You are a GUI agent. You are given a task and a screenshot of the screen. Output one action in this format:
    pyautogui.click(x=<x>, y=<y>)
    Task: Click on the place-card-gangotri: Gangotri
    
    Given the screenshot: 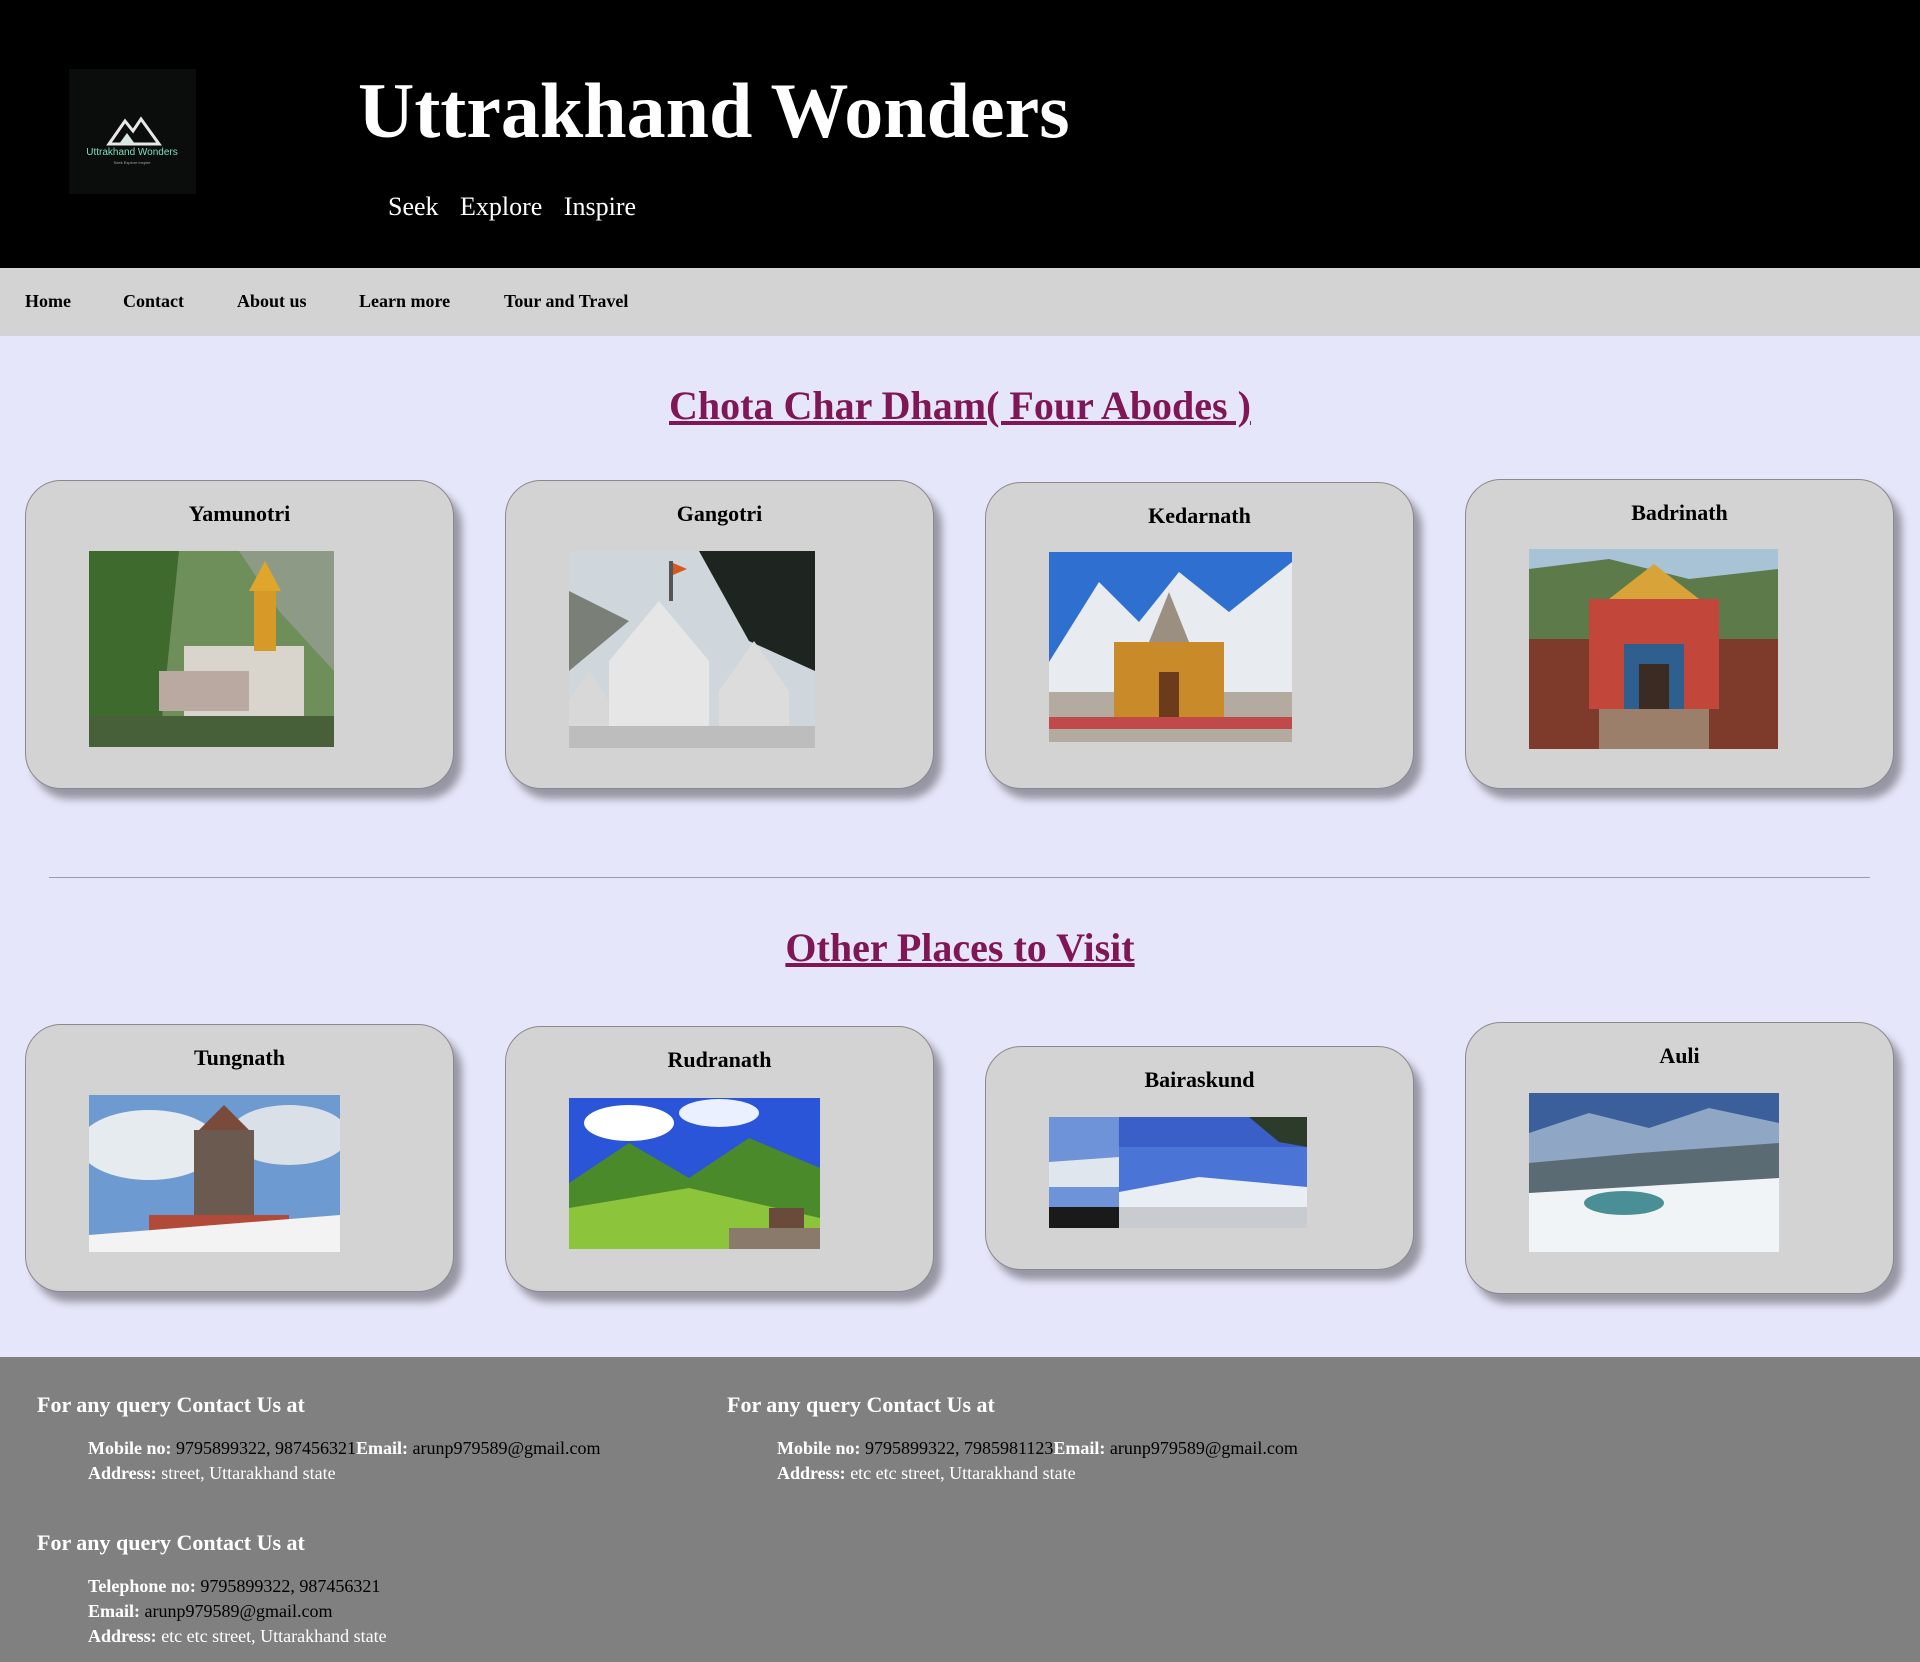 What is the action you would take?
    pyautogui.click(x=719, y=634)
    